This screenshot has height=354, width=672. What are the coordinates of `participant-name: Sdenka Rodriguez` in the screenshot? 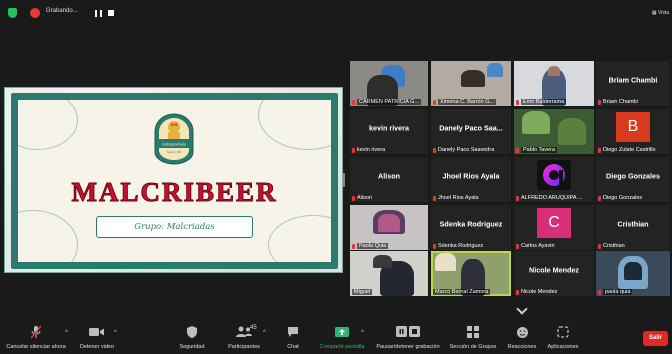 It's located at (461, 246).